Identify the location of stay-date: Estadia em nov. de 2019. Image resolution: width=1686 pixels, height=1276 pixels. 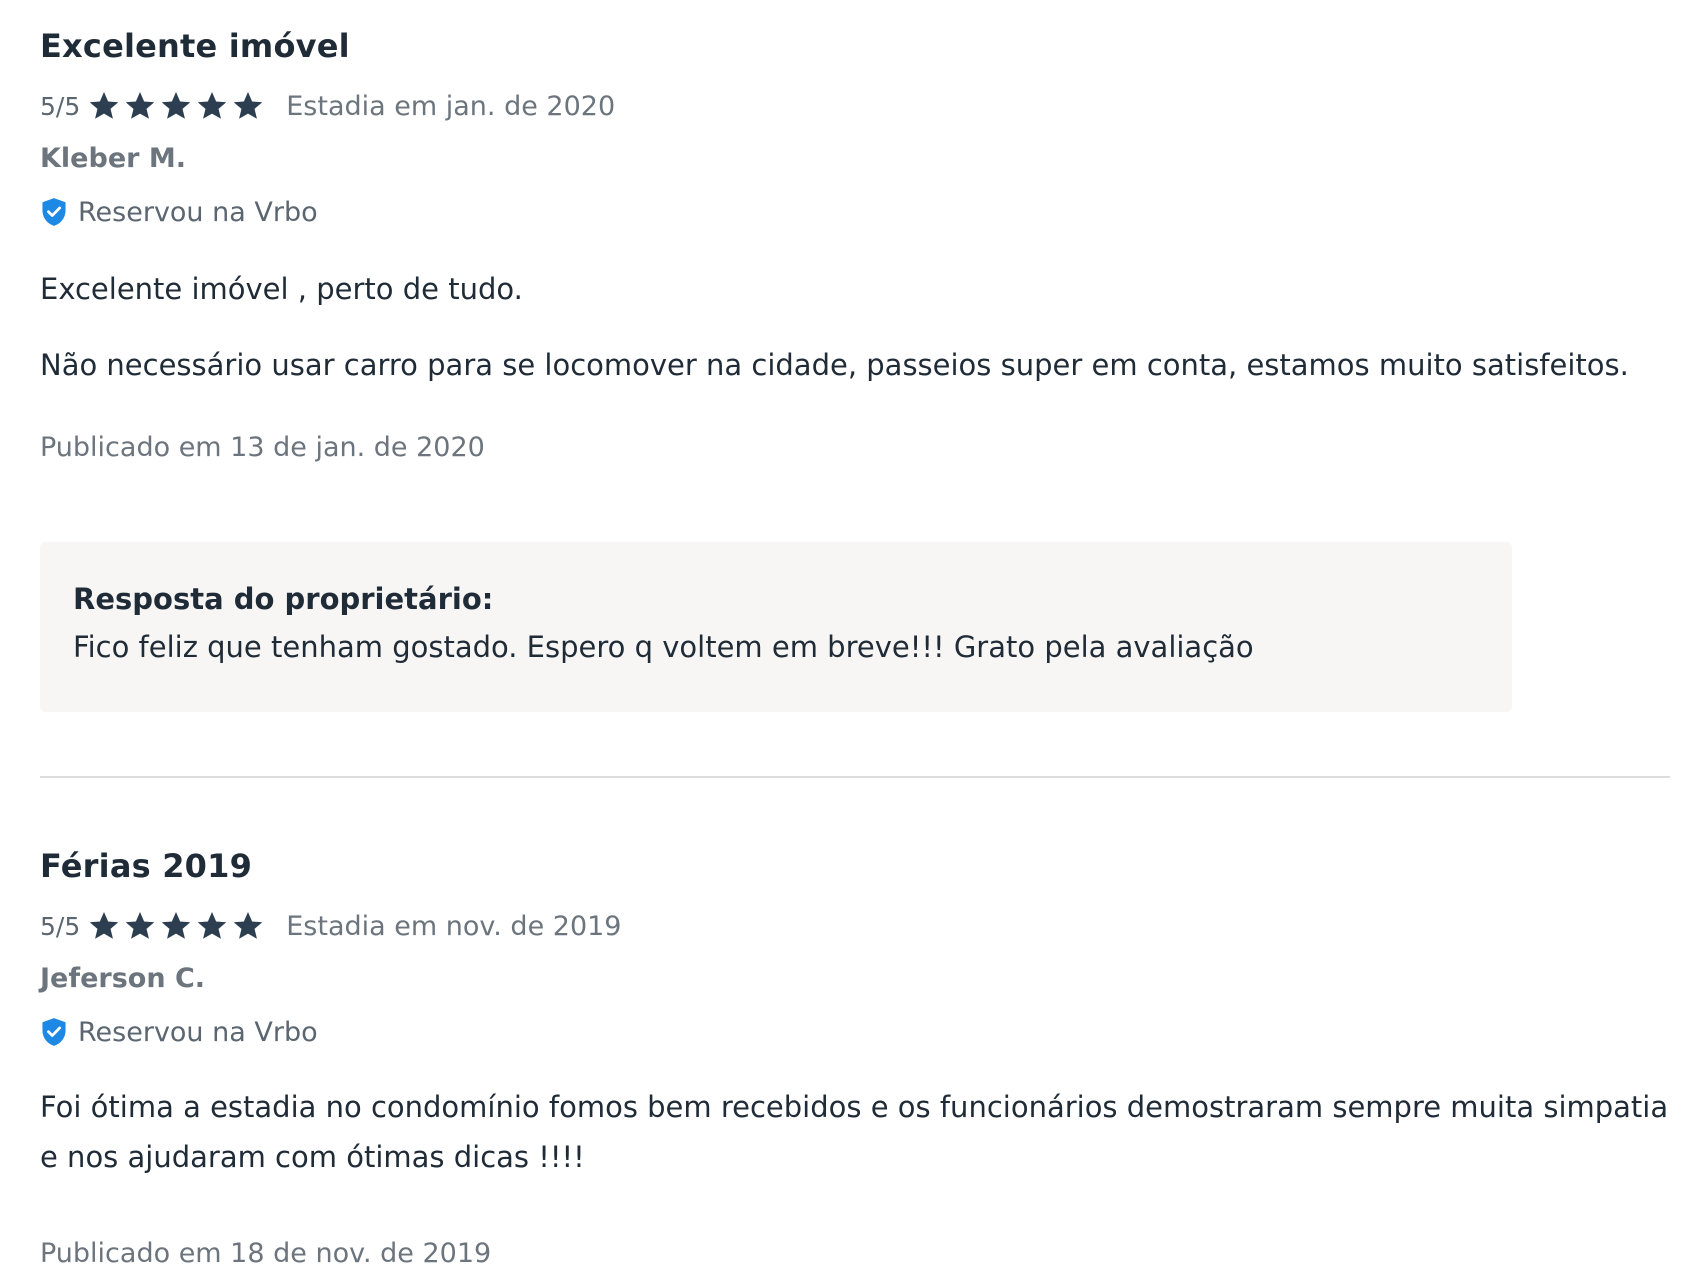
(454, 926).